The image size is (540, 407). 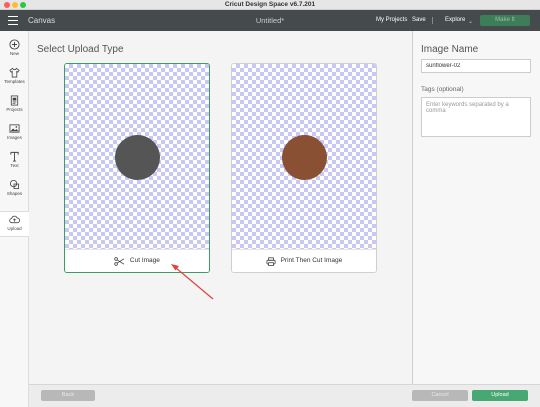 I want to click on back-button: Back, so click(x=68, y=395).